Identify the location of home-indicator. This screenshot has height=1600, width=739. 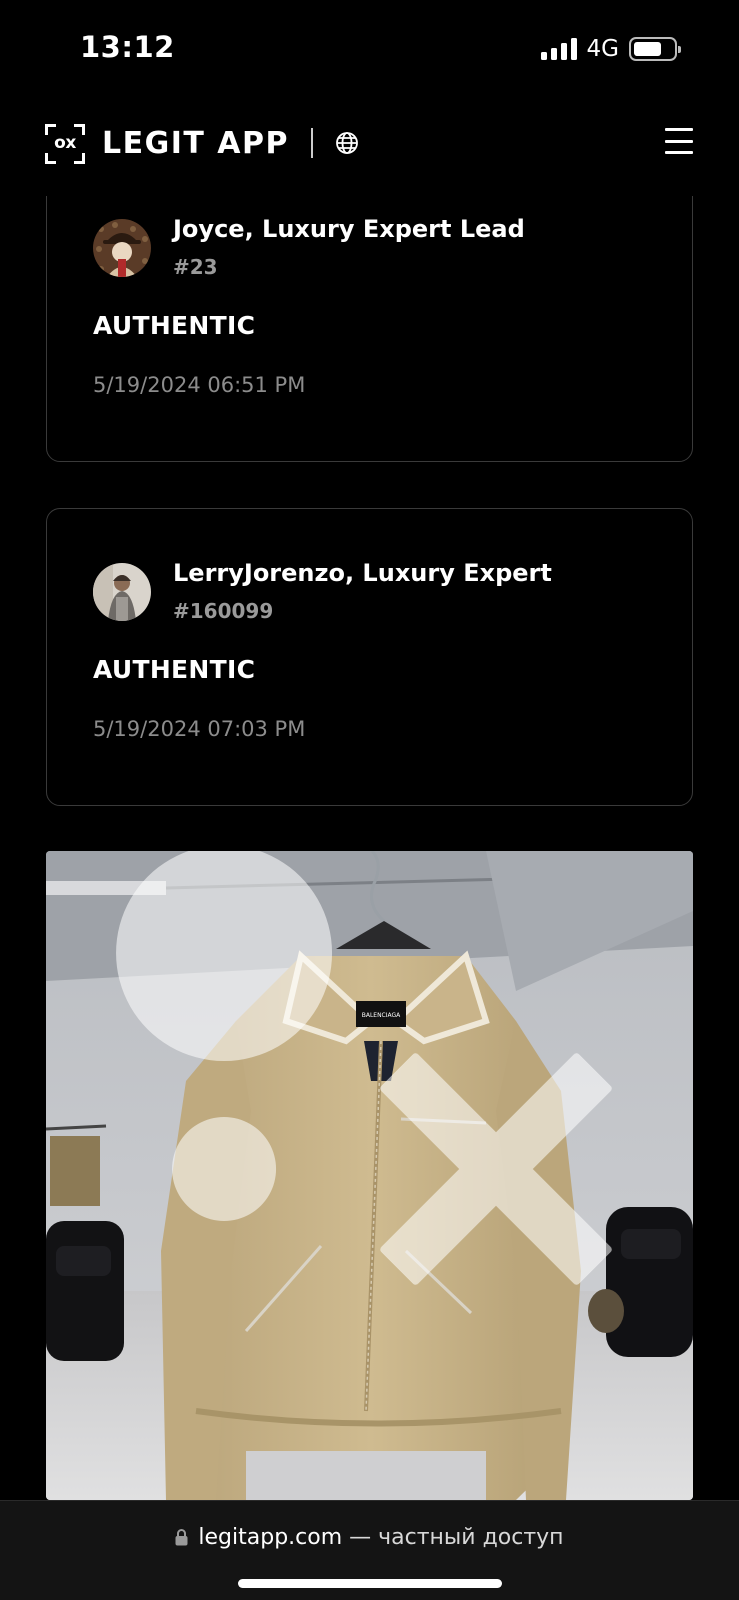
(370, 1583).